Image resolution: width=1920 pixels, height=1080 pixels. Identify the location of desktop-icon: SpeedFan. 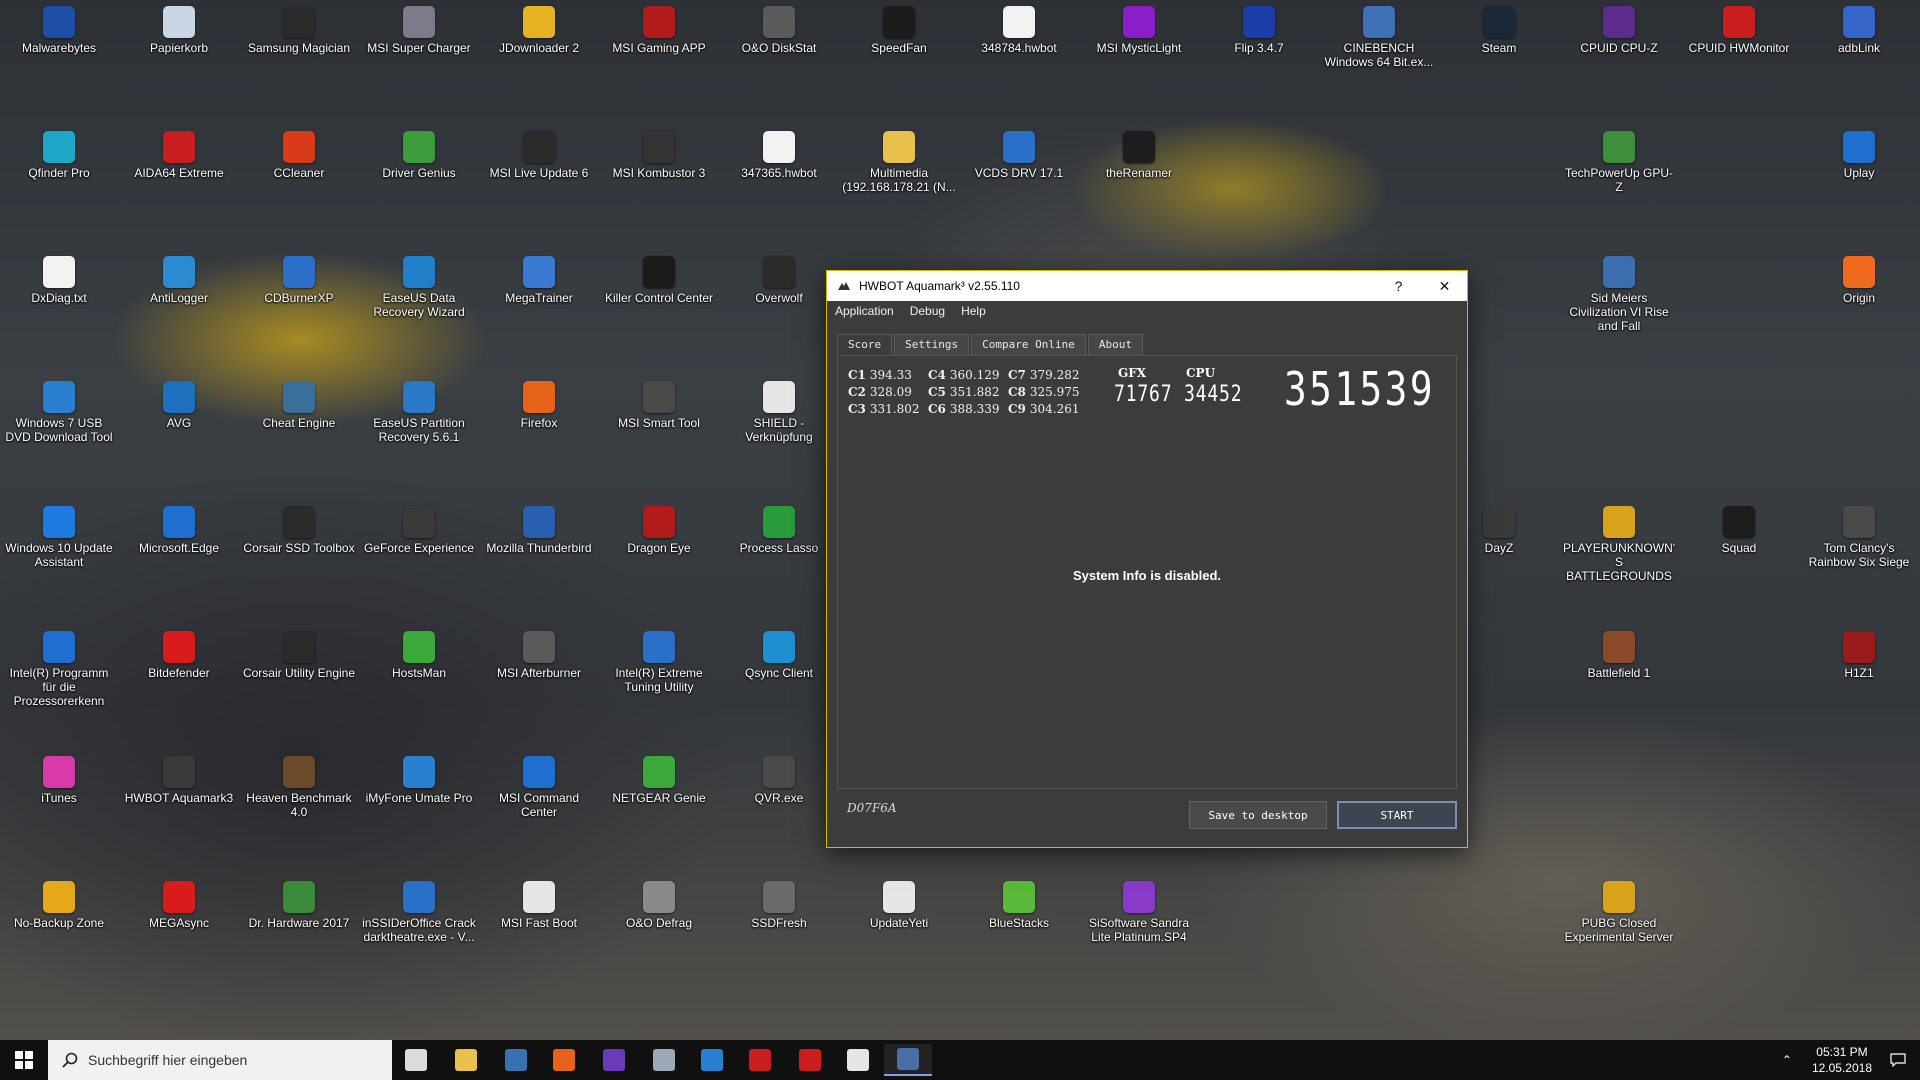
(899, 30).